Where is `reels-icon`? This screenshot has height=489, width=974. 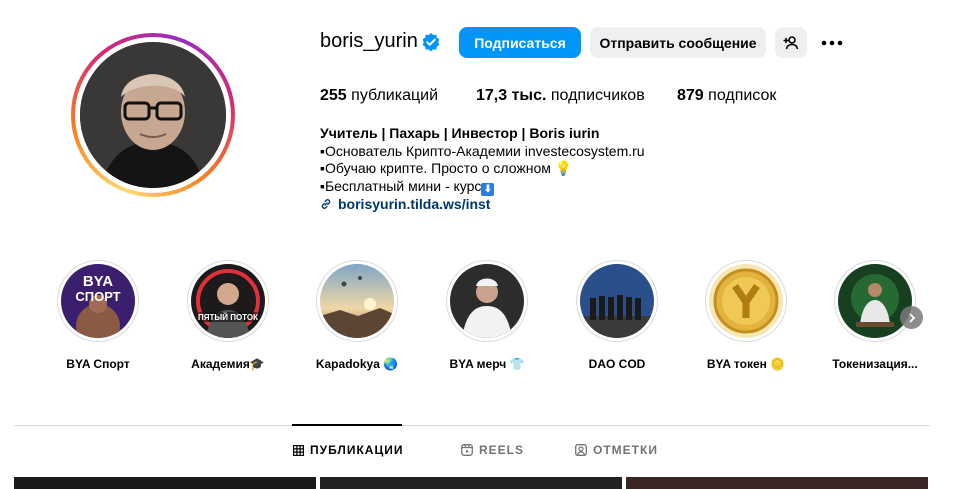 reels-icon is located at coordinates (467, 450).